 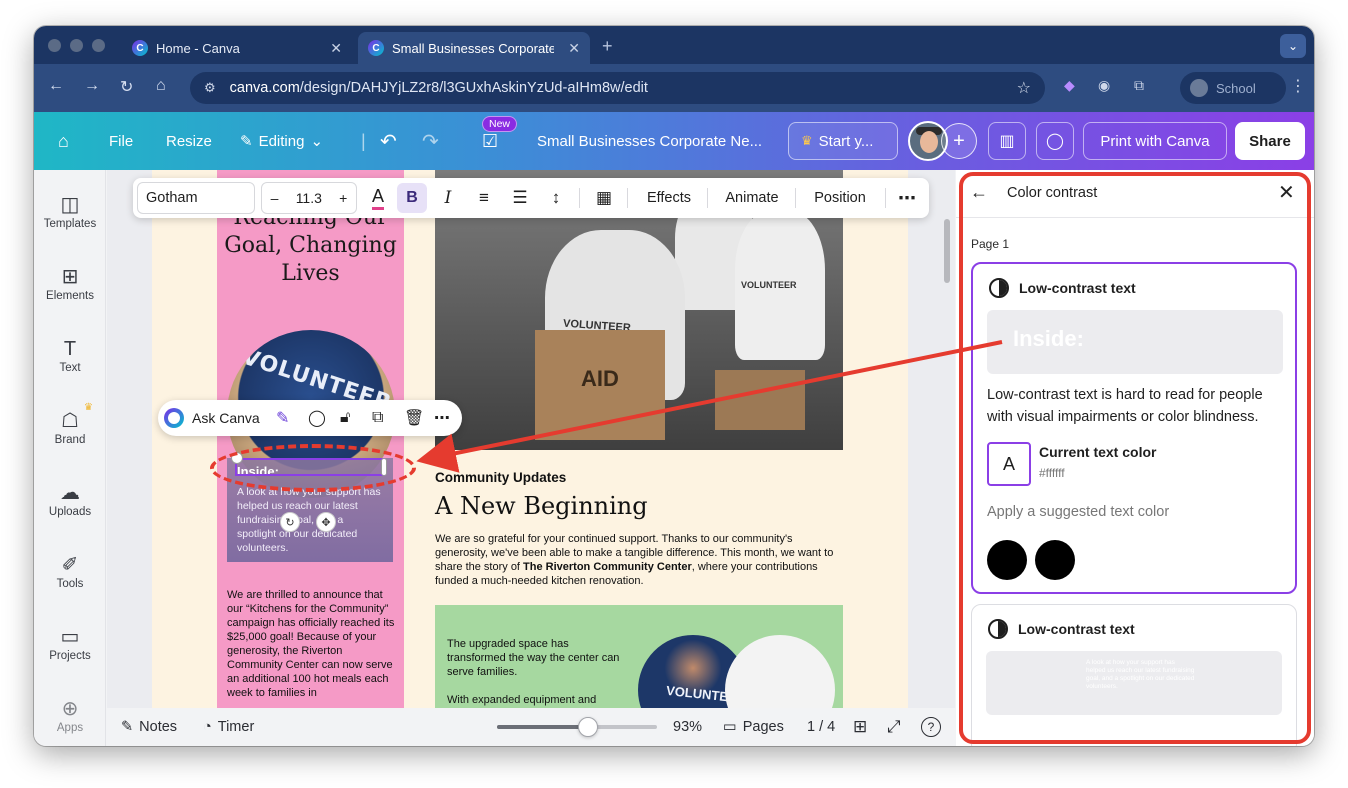 What do you see at coordinates (54, 45) in the screenshot?
I see `window-close-dot` at bounding box center [54, 45].